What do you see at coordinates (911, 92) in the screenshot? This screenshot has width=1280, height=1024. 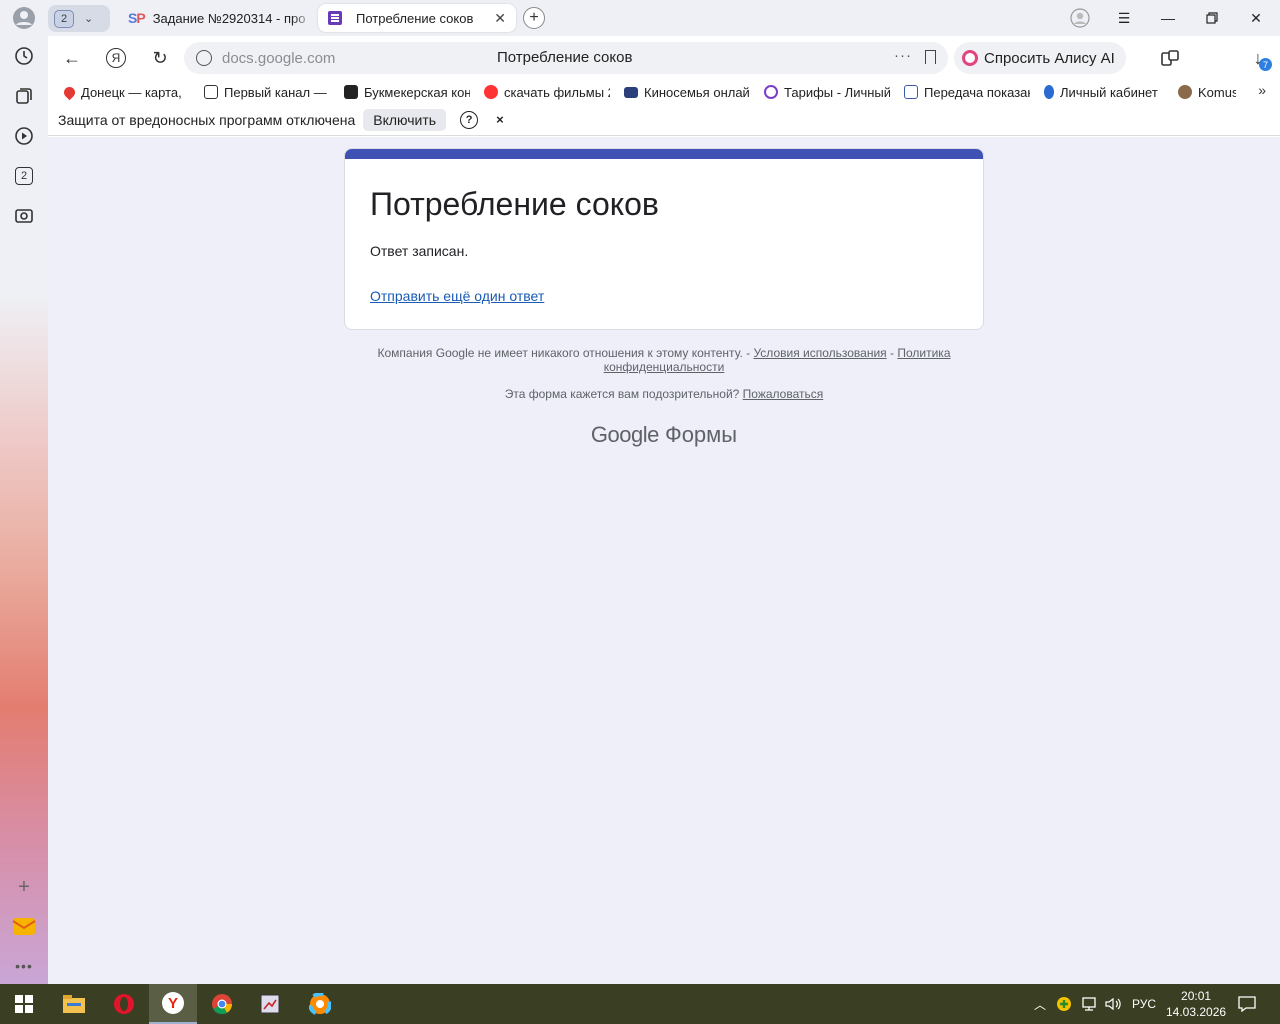 I see `meter-icon` at bounding box center [911, 92].